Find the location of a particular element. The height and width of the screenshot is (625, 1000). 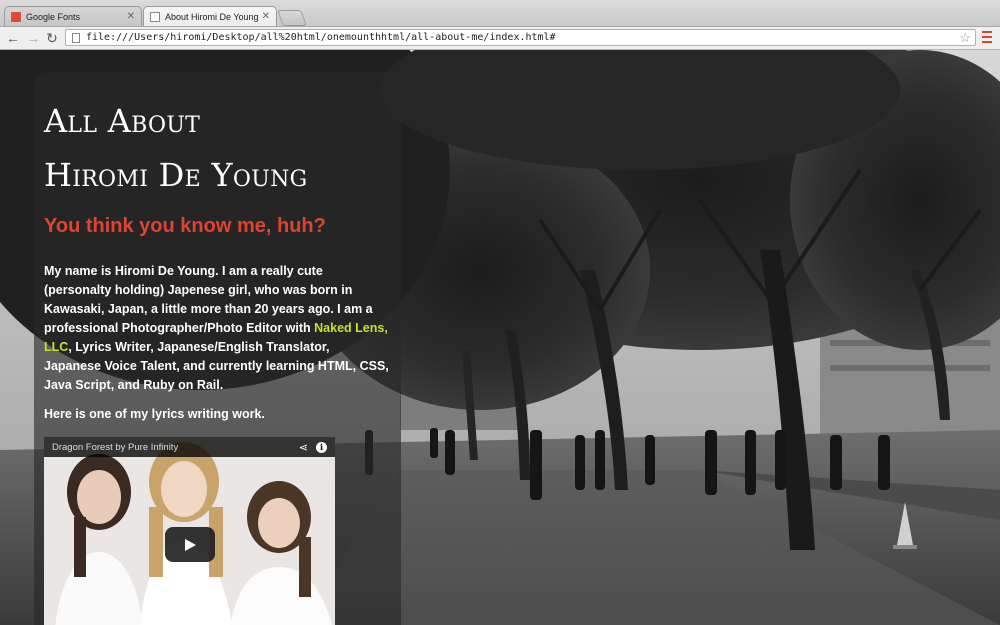

info-icon: i is located at coordinates (321, 447).